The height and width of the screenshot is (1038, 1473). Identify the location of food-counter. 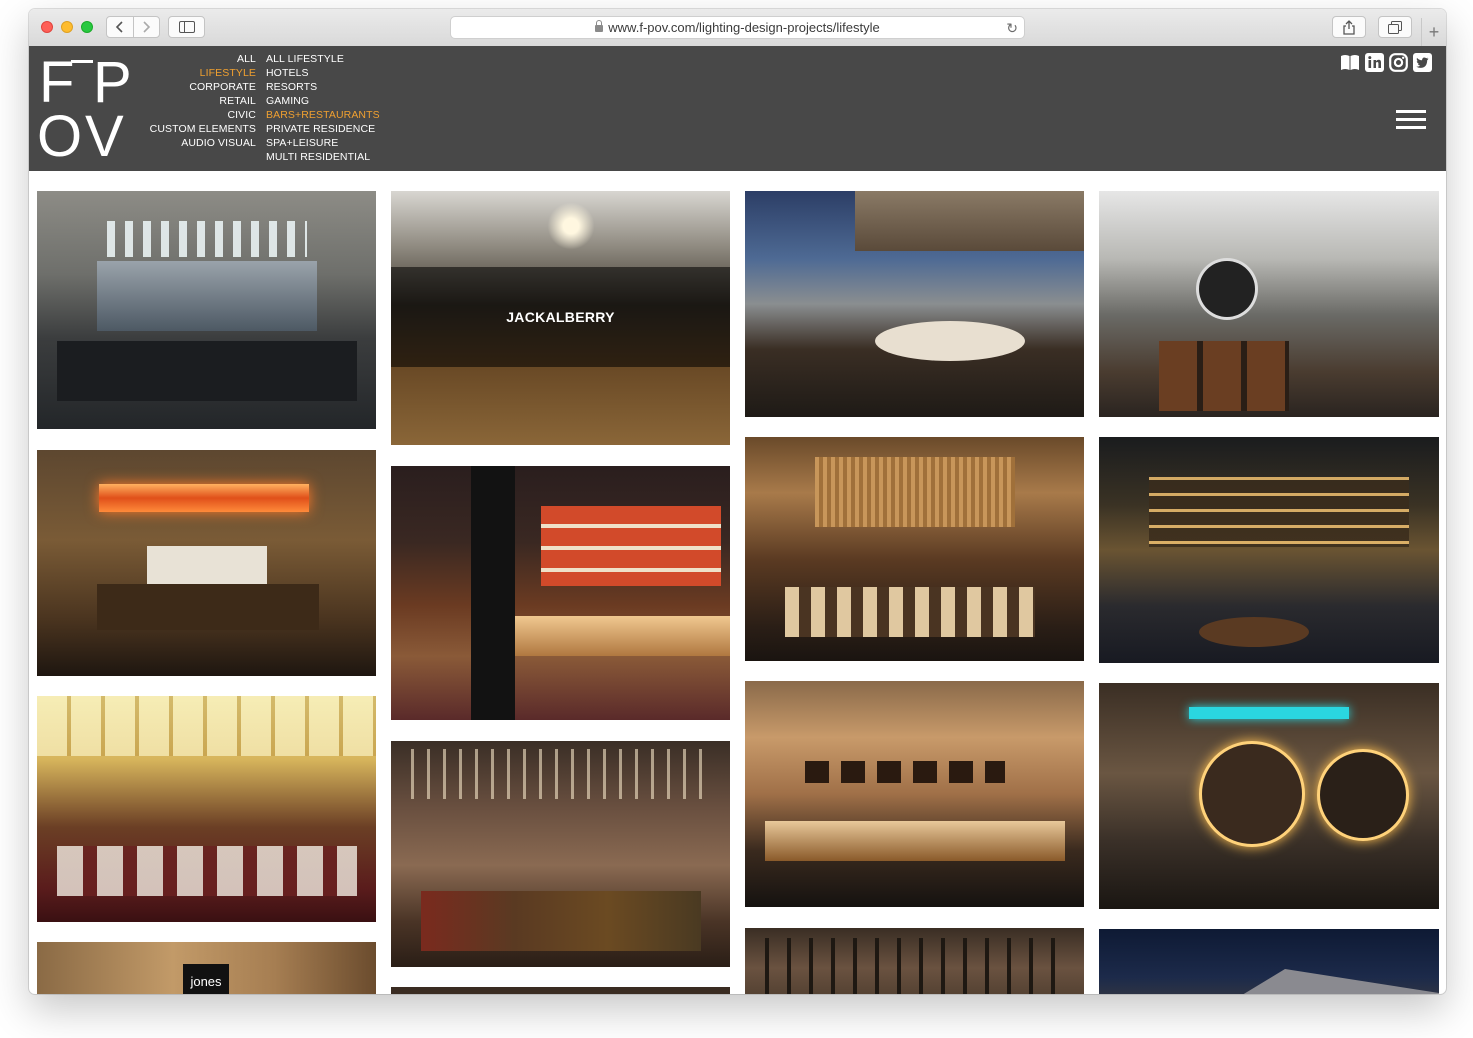
(915, 841).